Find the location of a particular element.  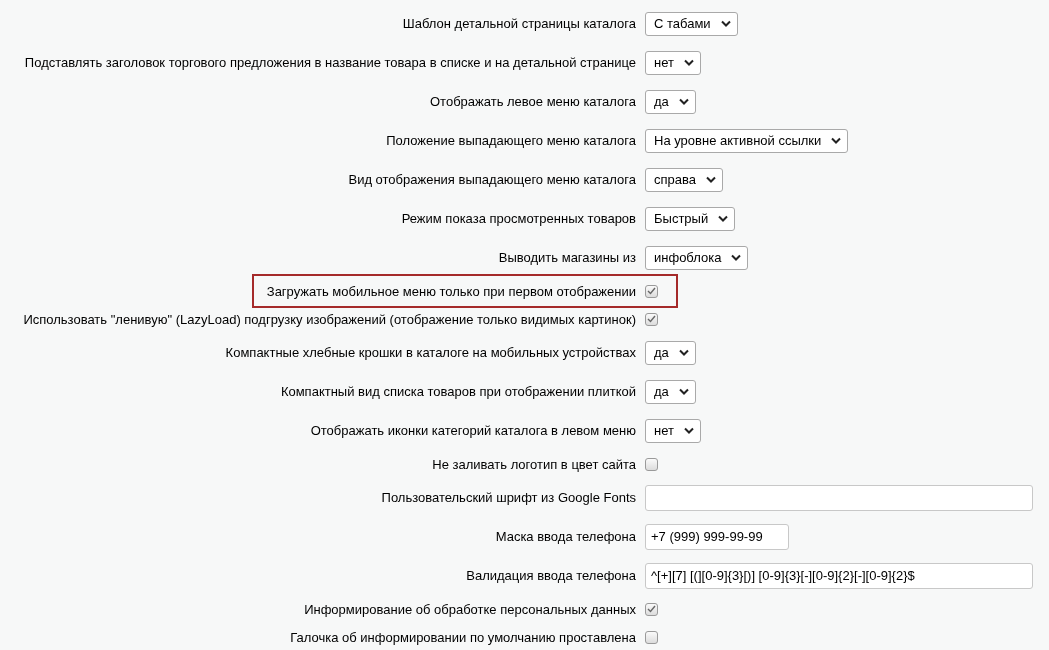

setting-label: Не заливать логотип в цвет сайта is located at coordinates (533, 464).